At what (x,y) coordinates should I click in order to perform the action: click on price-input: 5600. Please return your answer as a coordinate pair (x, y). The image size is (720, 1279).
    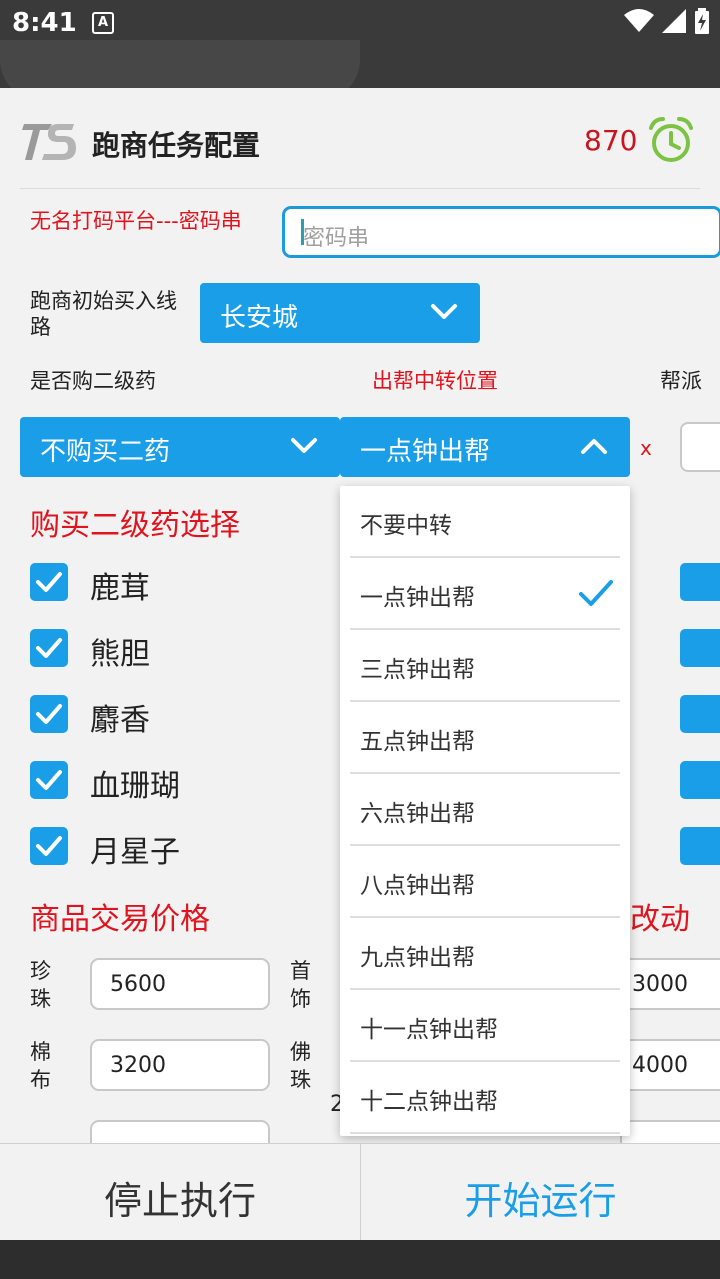
    Looking at the image, I should click on (180, 984).